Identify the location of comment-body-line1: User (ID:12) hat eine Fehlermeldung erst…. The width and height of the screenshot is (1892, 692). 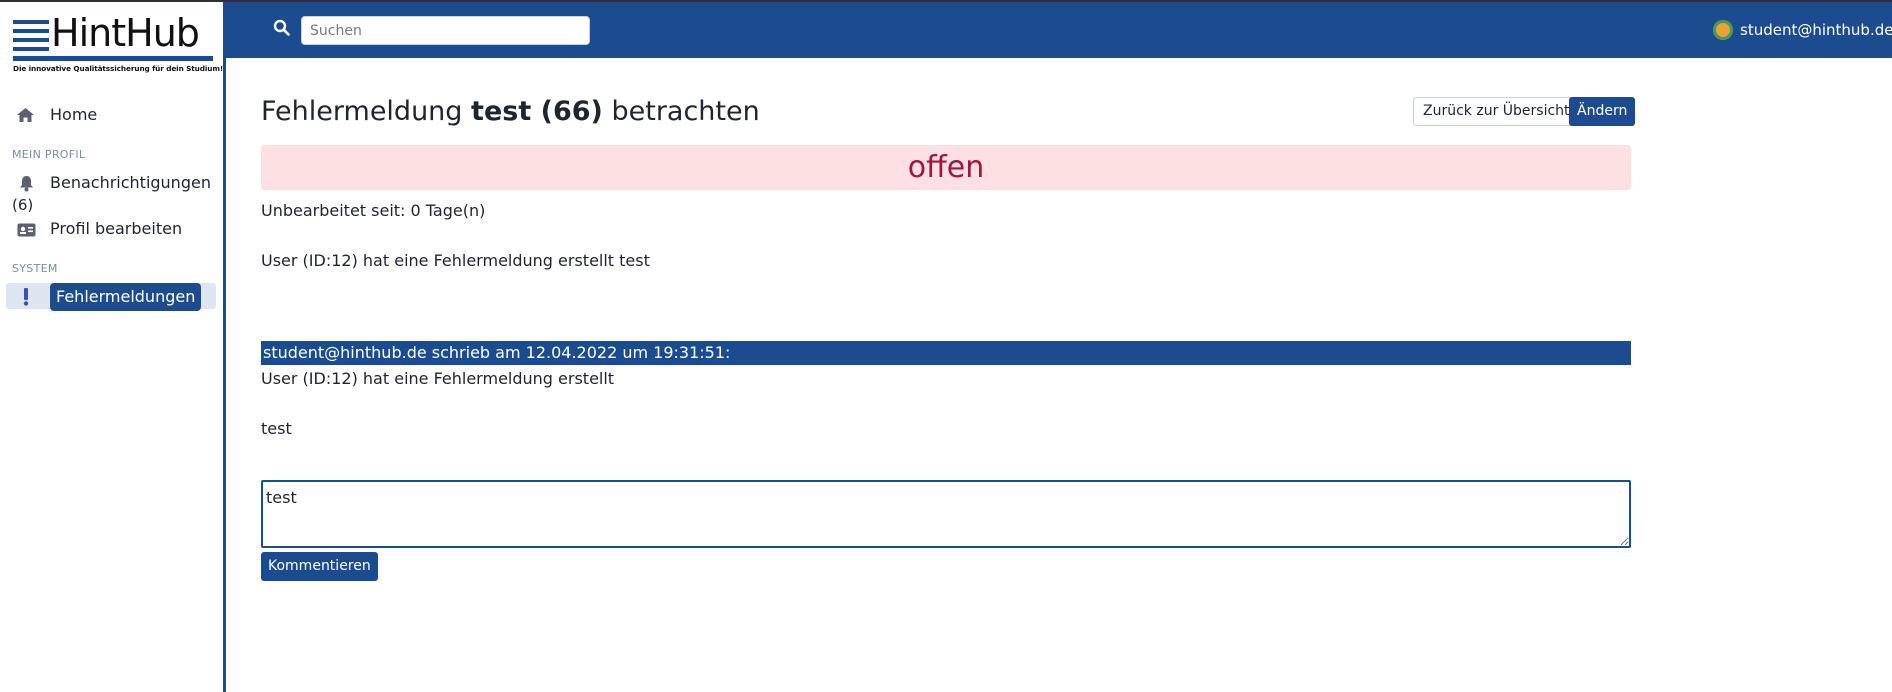
(438, 378).